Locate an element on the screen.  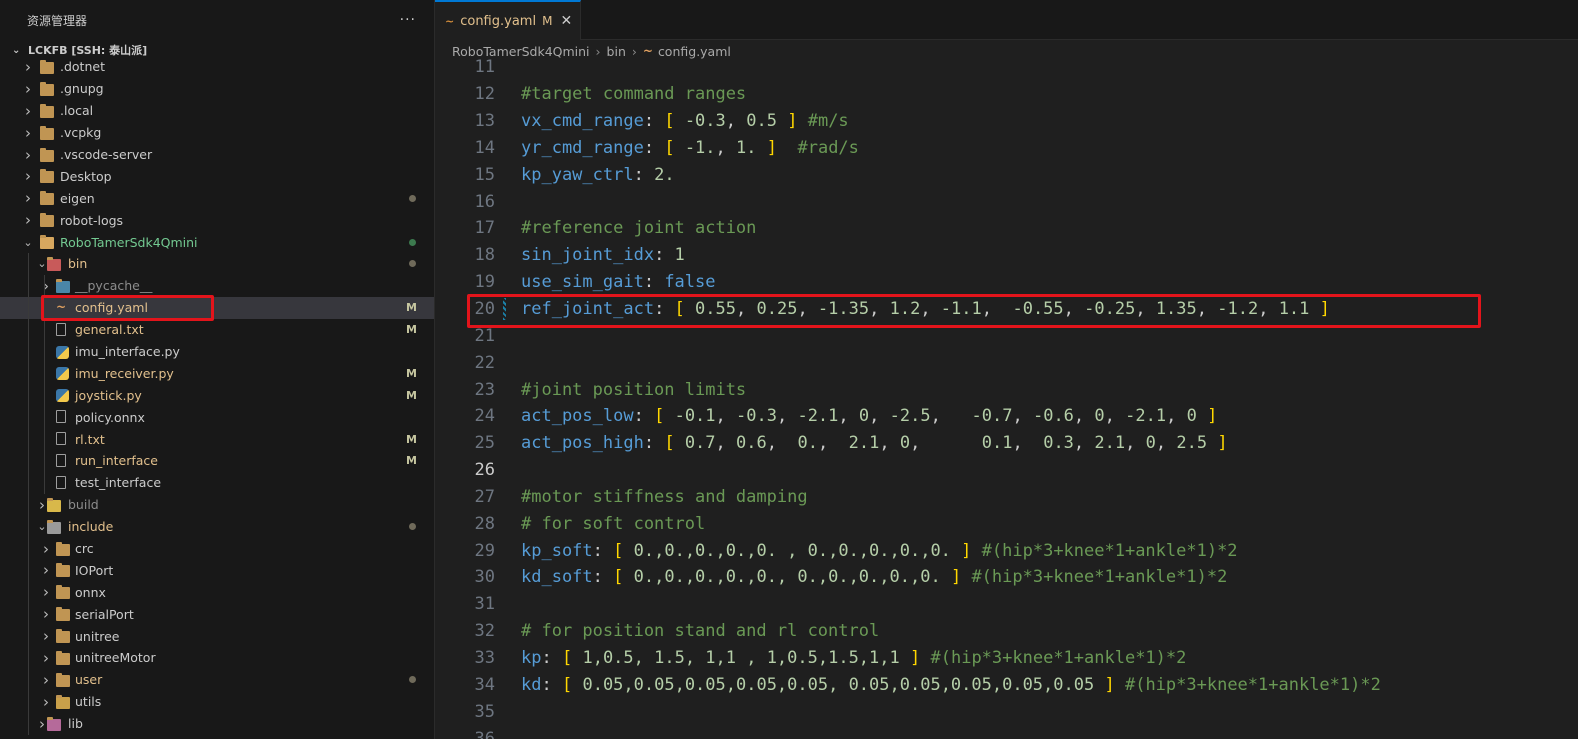
tree-item: ⌄ bin is located at coordinates (217, 264).